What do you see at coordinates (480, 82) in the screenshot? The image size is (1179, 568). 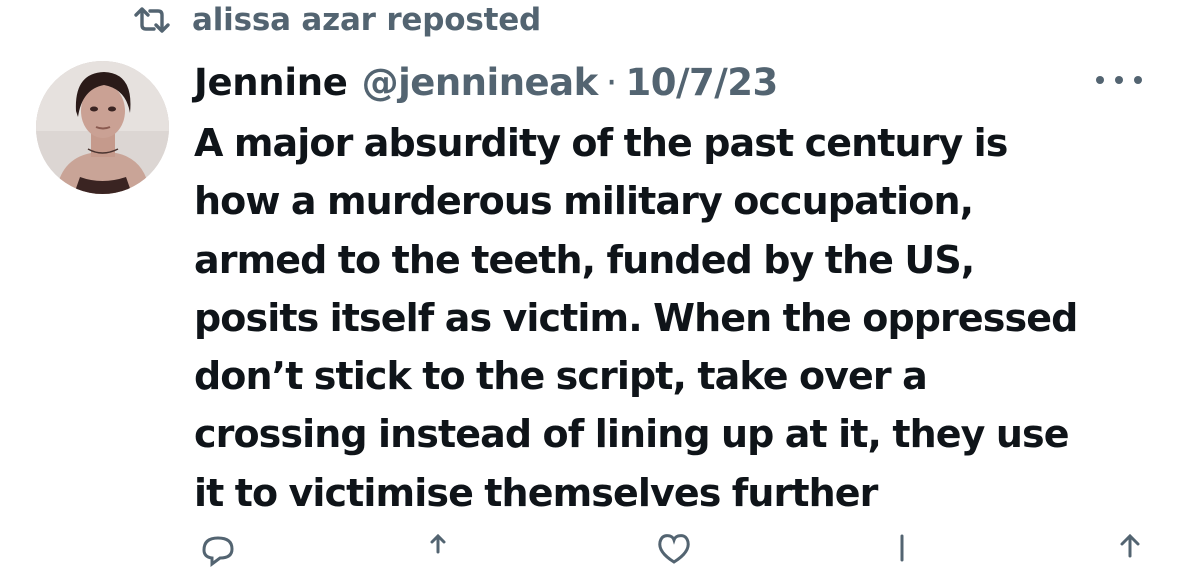 I see `user-handle: @jennineak` at bounding box center [480, 82].